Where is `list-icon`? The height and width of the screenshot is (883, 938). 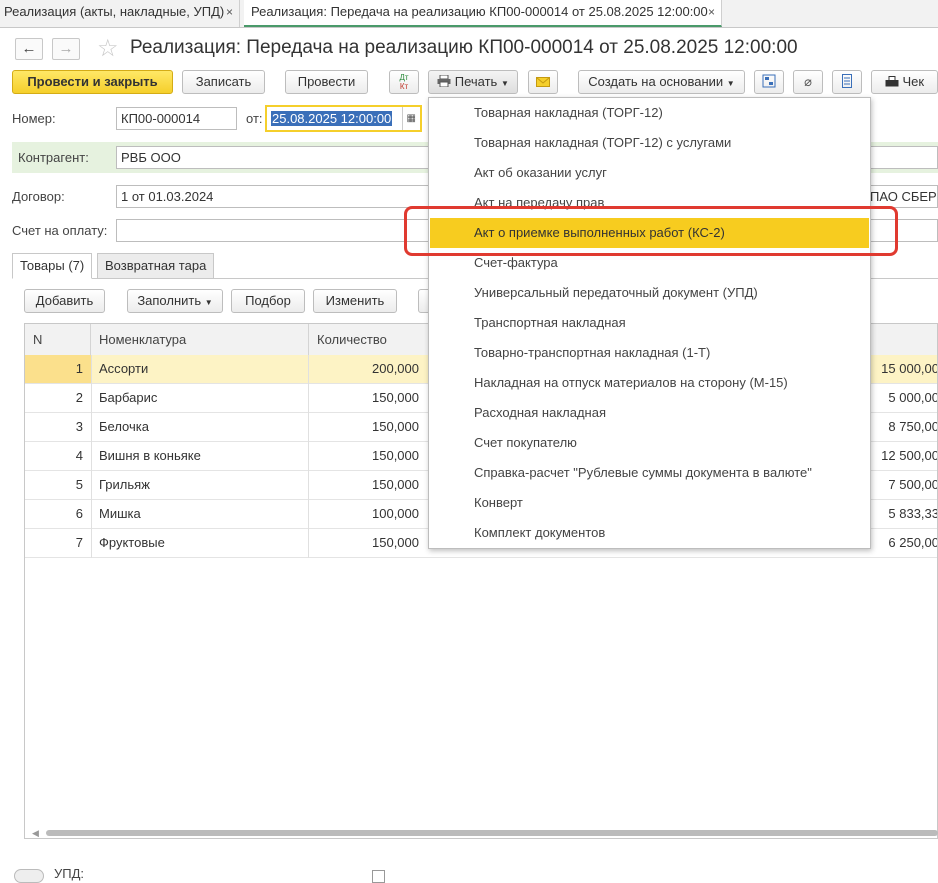 list-icon is located at coordinates (847, 81).